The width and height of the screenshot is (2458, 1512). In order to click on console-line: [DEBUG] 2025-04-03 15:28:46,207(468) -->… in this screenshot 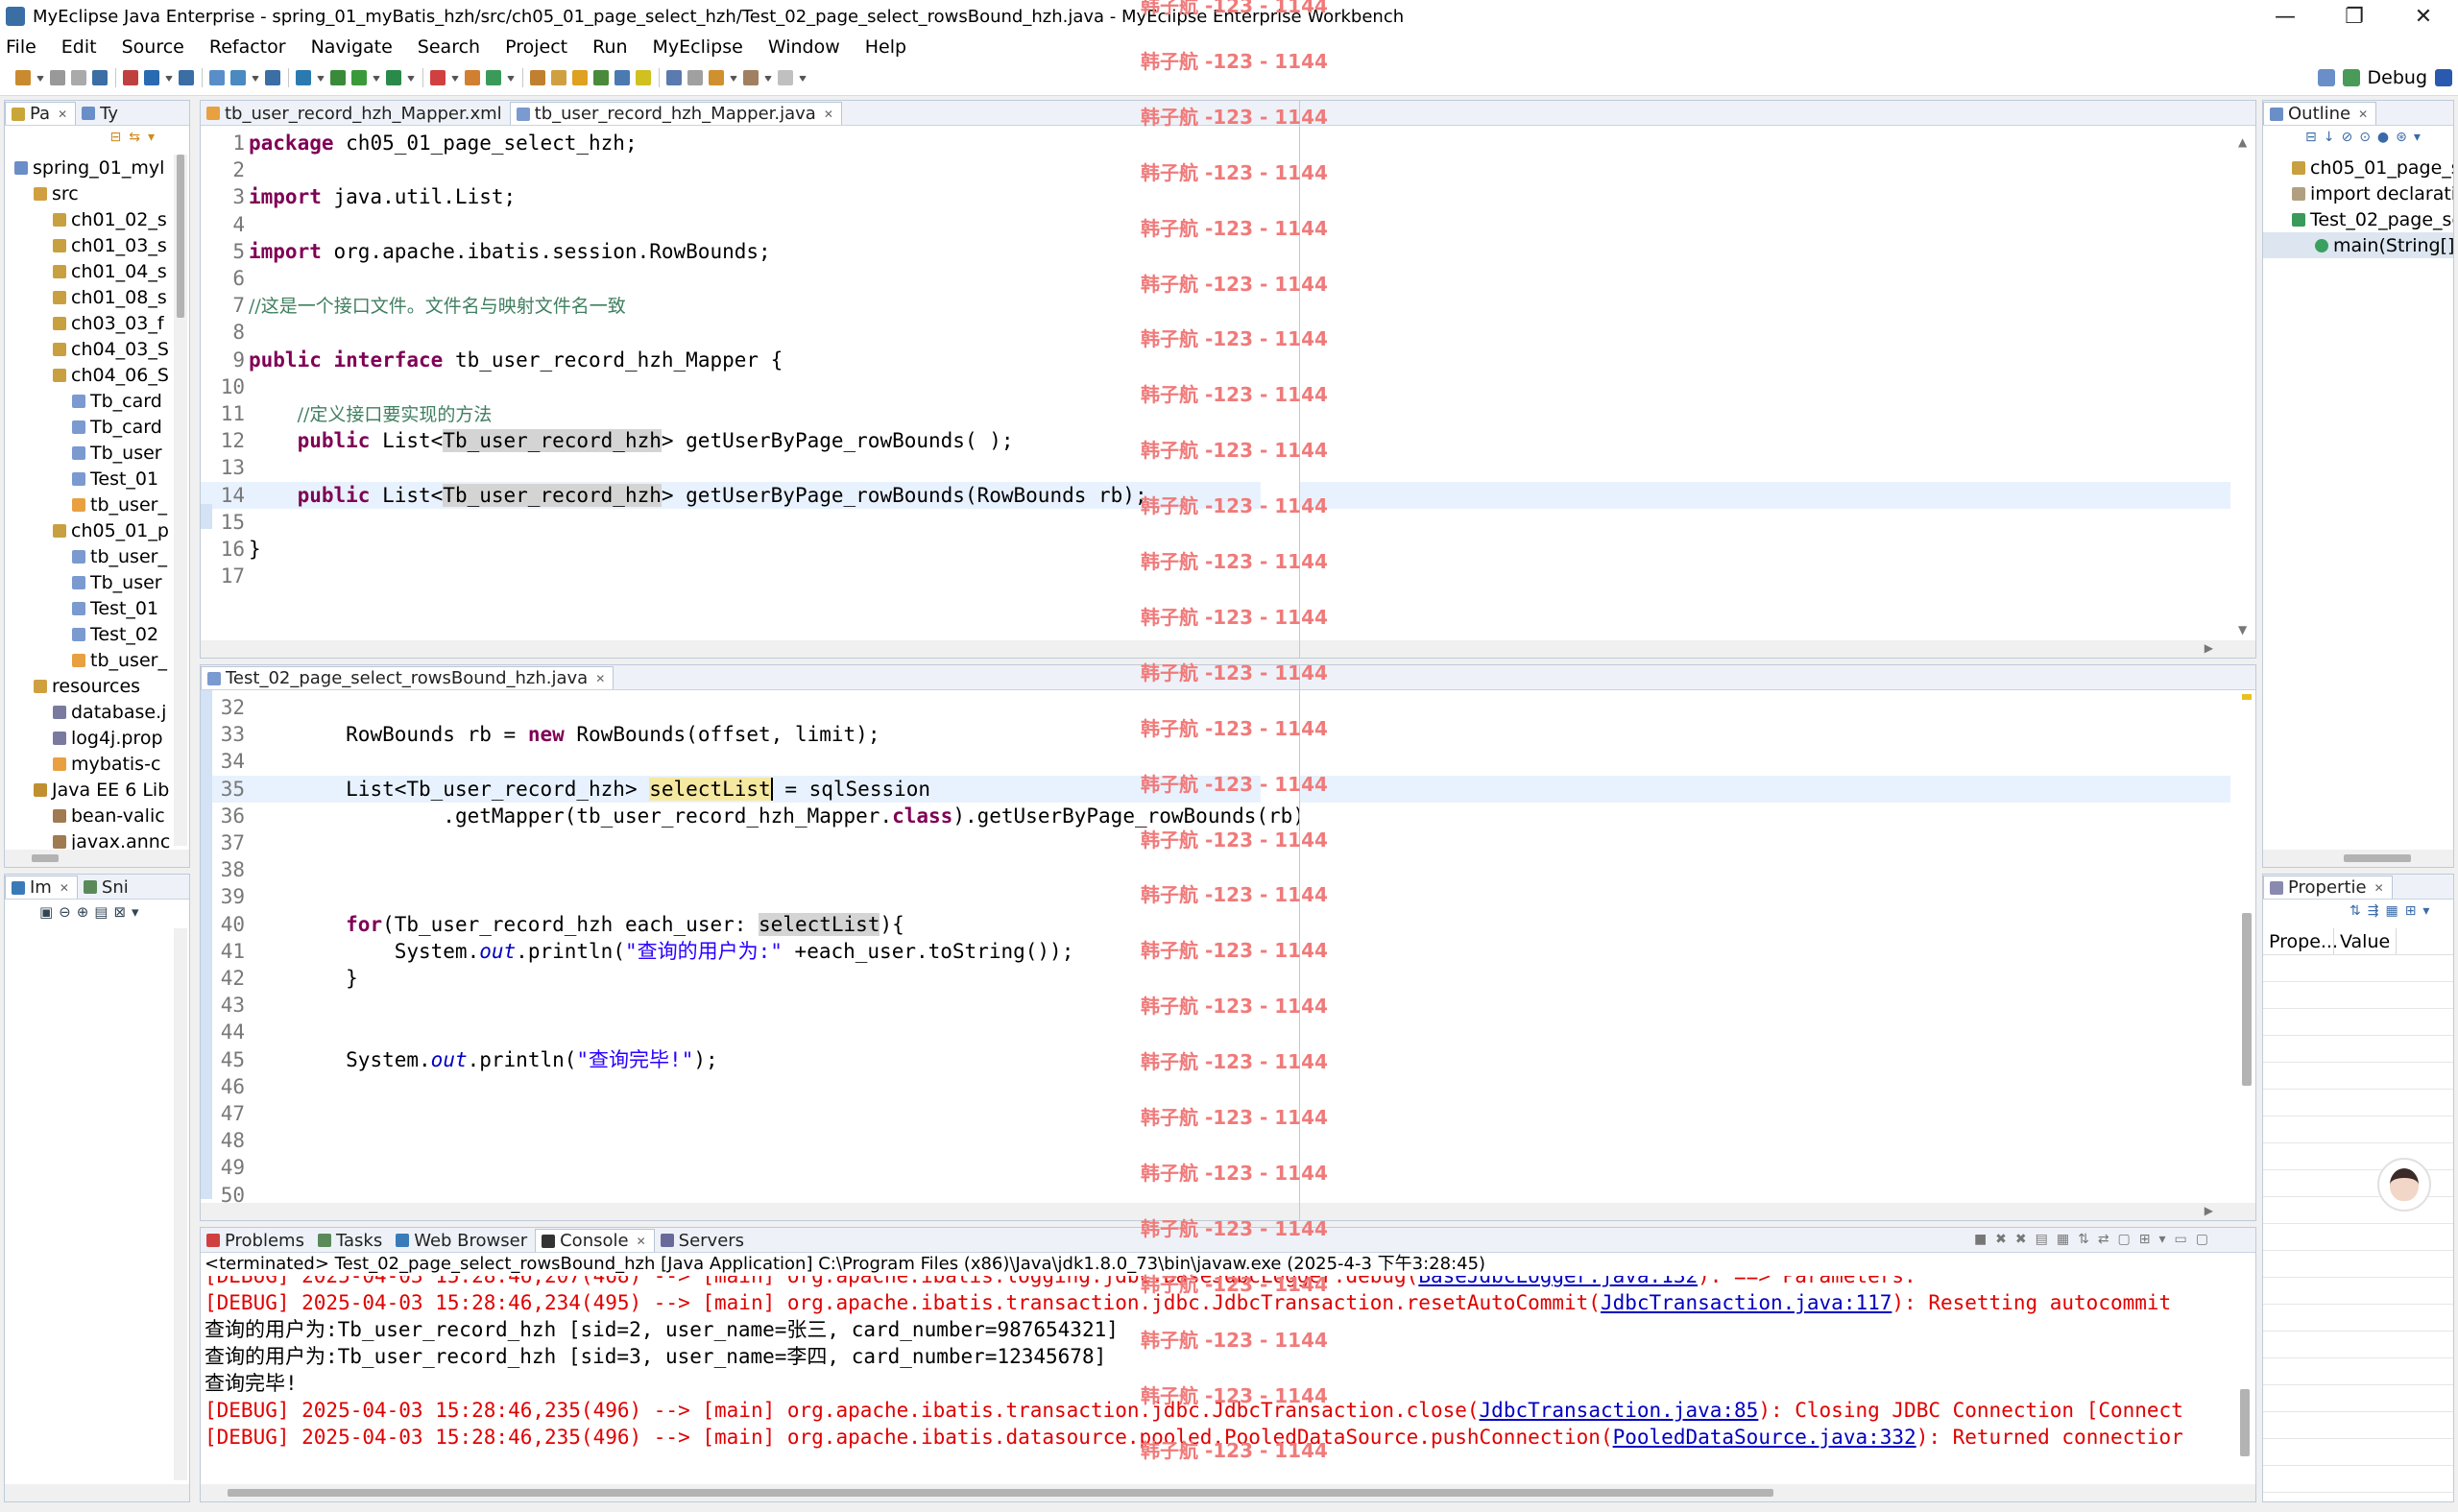, I will do `click(1216, 1282)`.